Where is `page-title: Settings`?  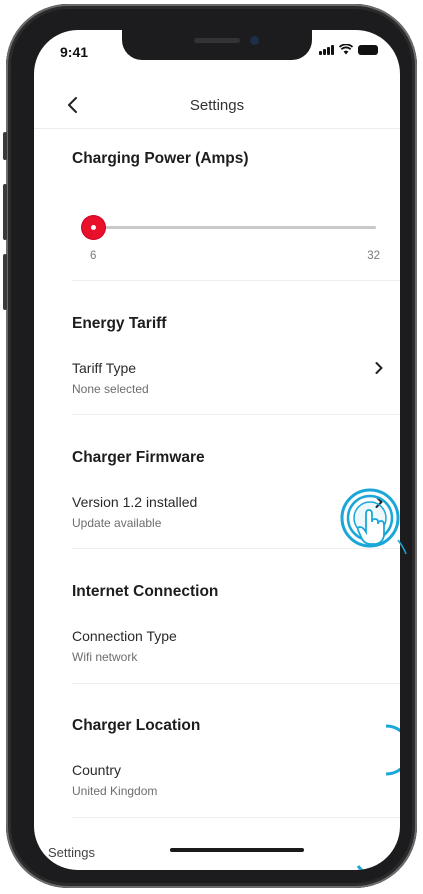
page-title: Settings is located at coordinates (217, 105).